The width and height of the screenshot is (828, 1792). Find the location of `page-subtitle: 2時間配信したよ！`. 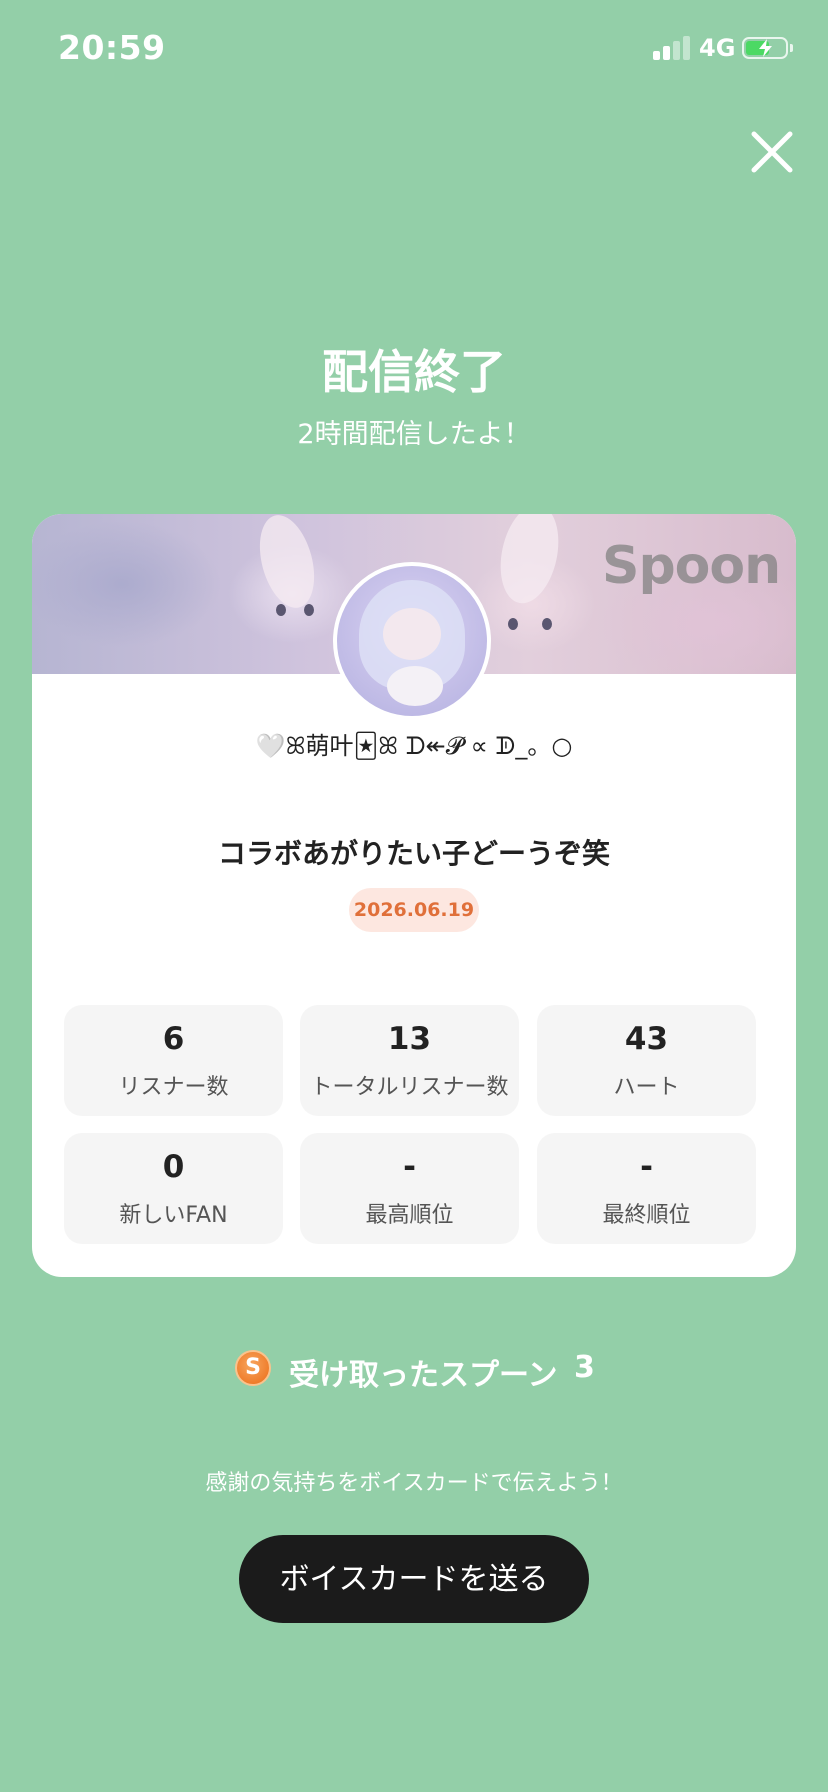

page-subtitle: 2時間配信したよ！ is located at coordinates (414, 434).